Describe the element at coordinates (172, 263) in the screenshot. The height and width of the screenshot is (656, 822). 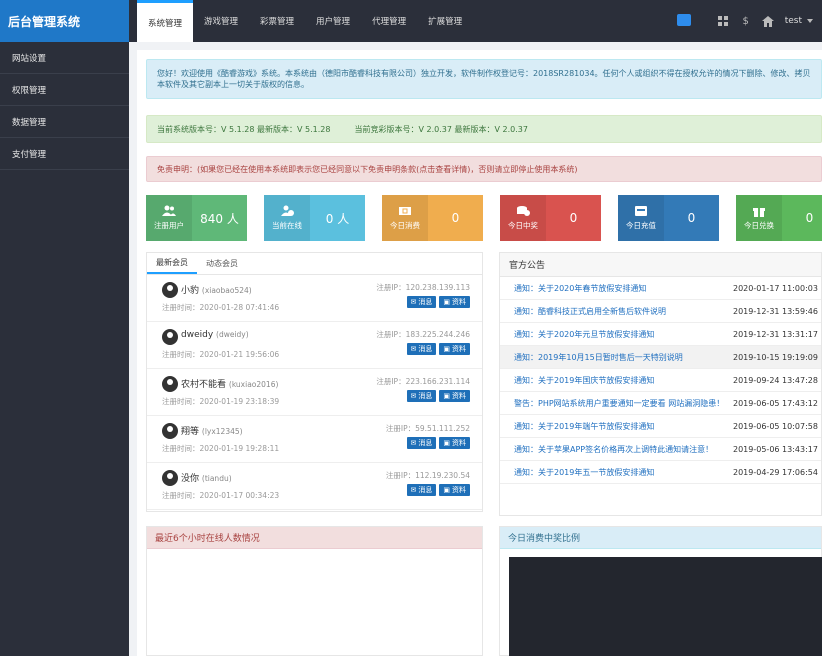
I see `tab-latest-members: 最新会员` at that location.